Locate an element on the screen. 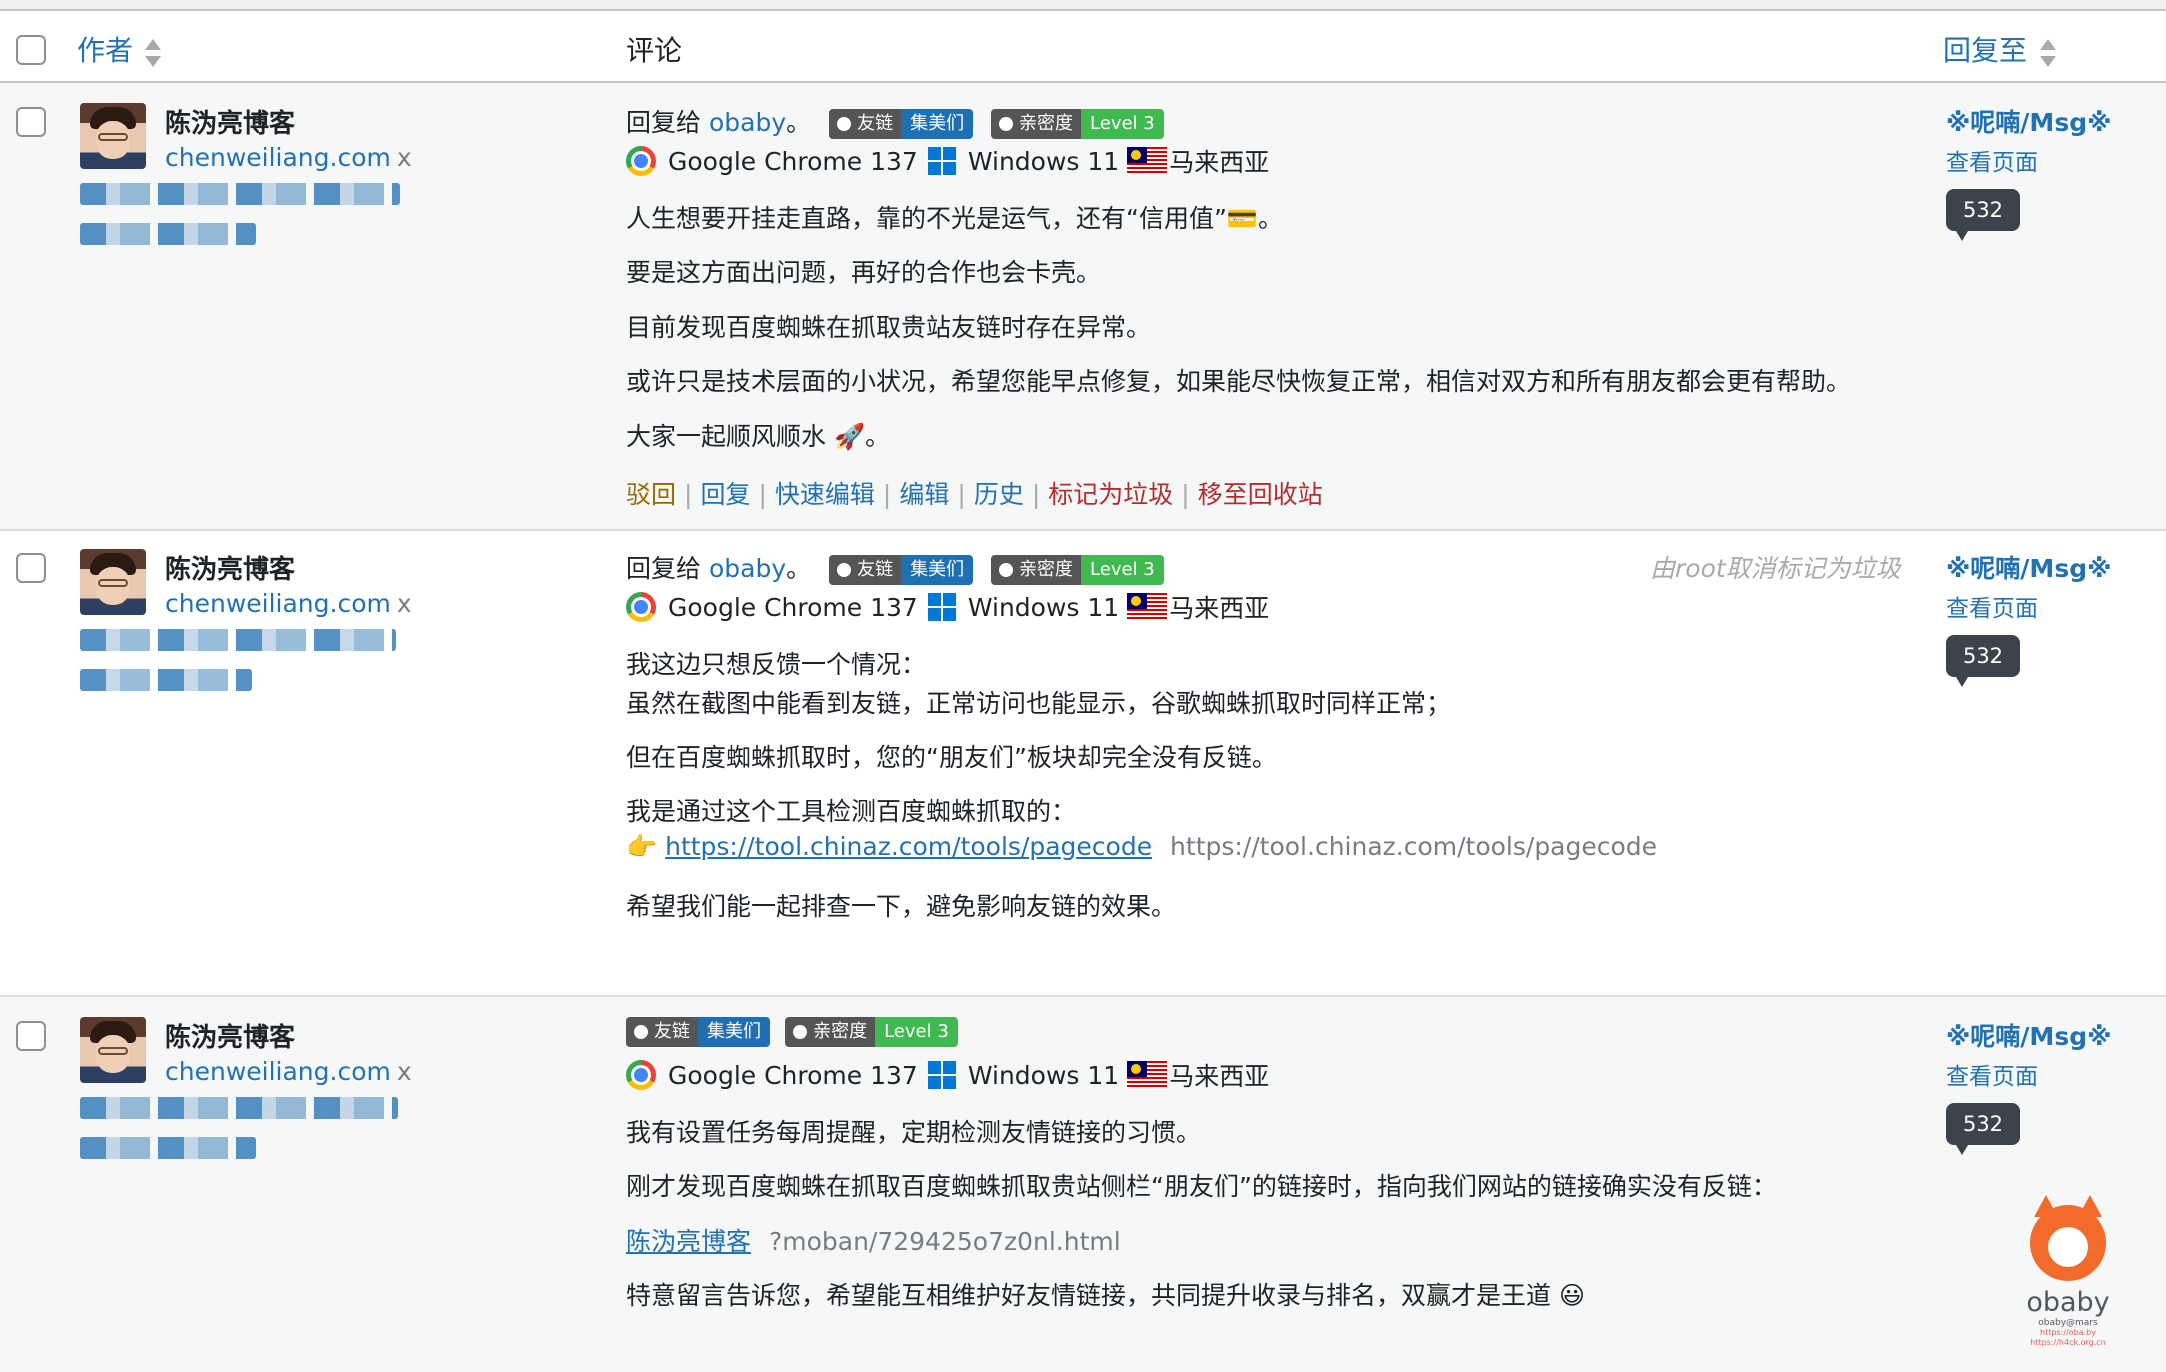 This screenshot has width=2166, height=1372. watermark-small: obaby@mars is located at coordinates (2068, 1323).